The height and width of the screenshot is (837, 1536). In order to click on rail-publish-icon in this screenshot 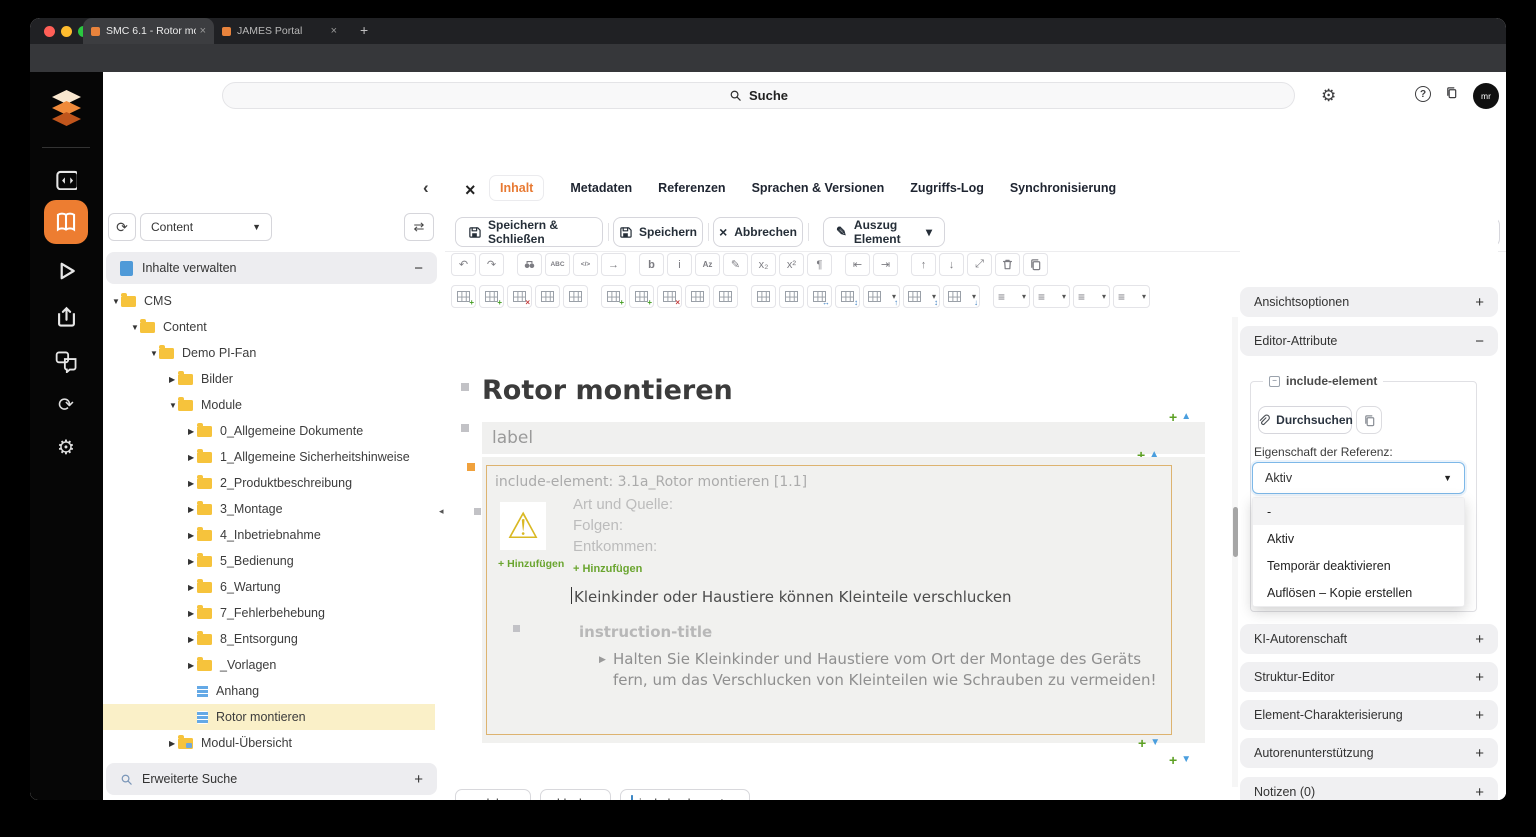, I will do `click(66, 316)`.